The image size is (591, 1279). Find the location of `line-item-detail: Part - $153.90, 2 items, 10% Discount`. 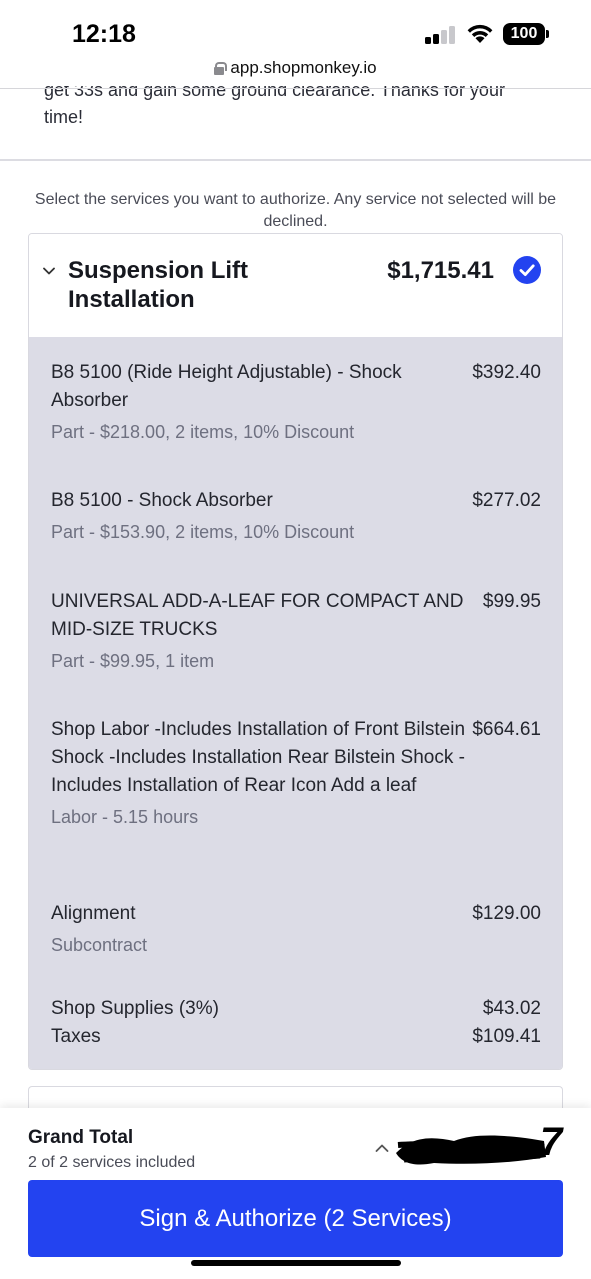

line-item-detail: Part - $153.90, 2 items, 10% Discount is located at coordinates (203, 532).